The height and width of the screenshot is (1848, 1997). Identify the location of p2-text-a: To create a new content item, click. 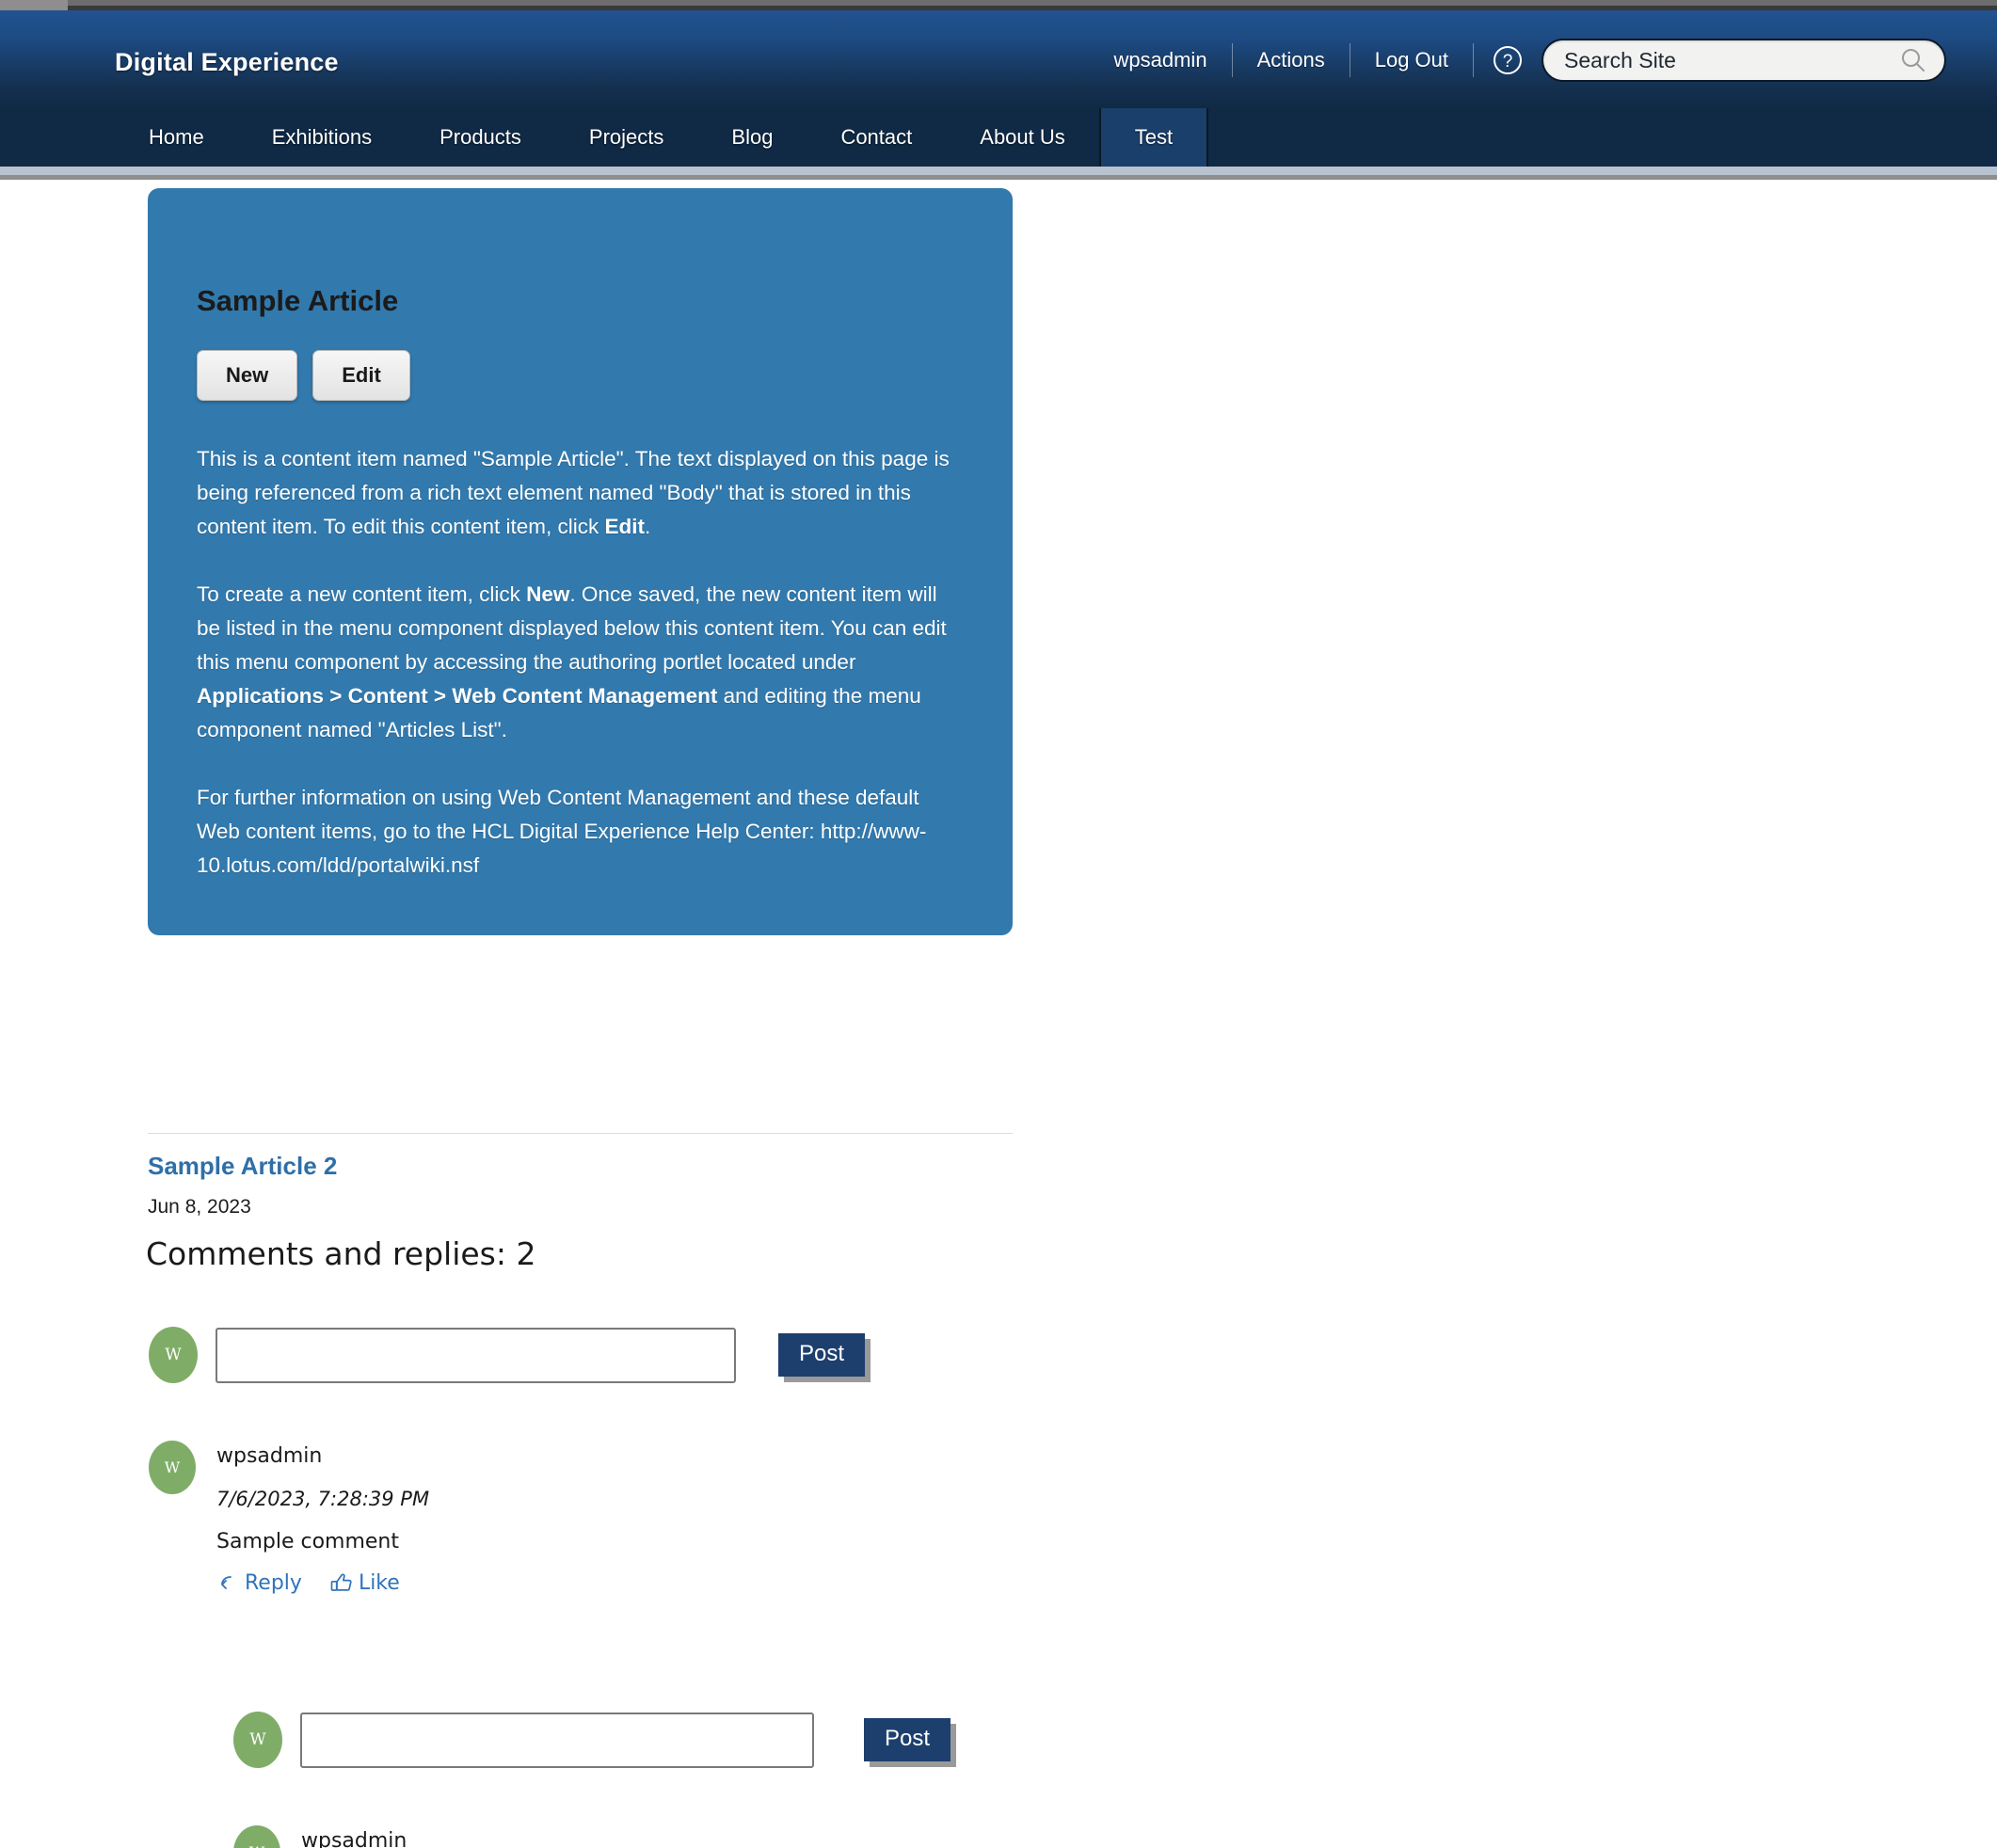
(362, 594).